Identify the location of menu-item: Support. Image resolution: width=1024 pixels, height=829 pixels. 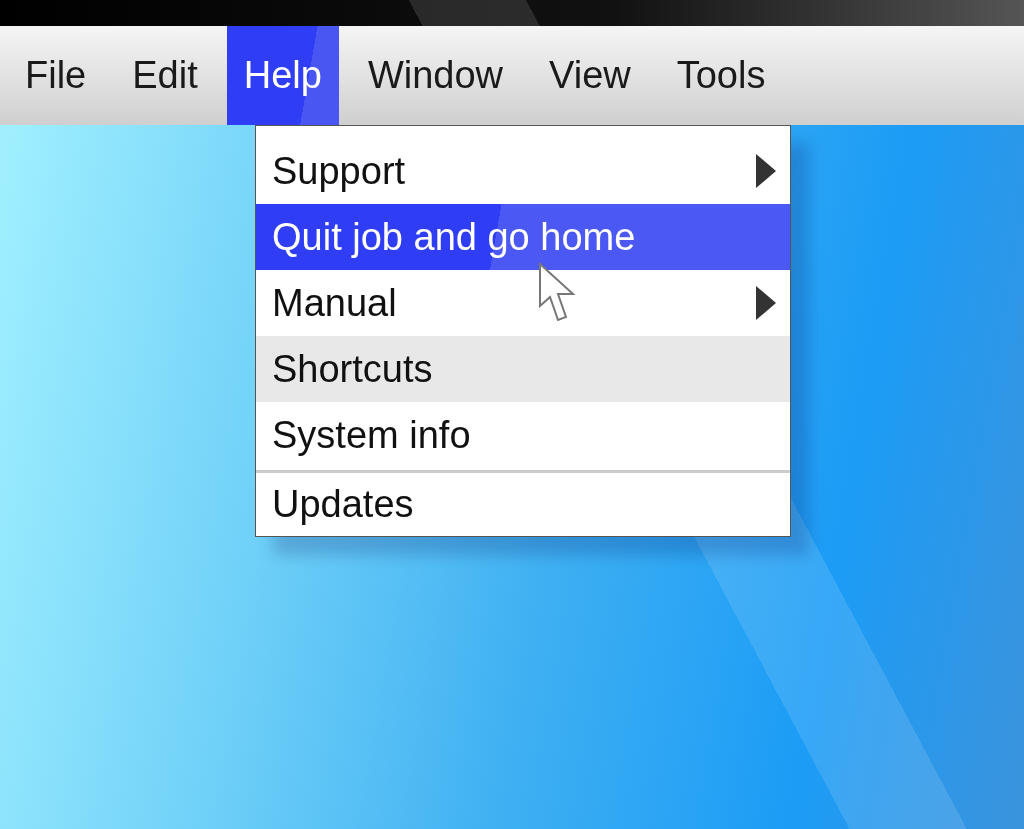
(523, 171).